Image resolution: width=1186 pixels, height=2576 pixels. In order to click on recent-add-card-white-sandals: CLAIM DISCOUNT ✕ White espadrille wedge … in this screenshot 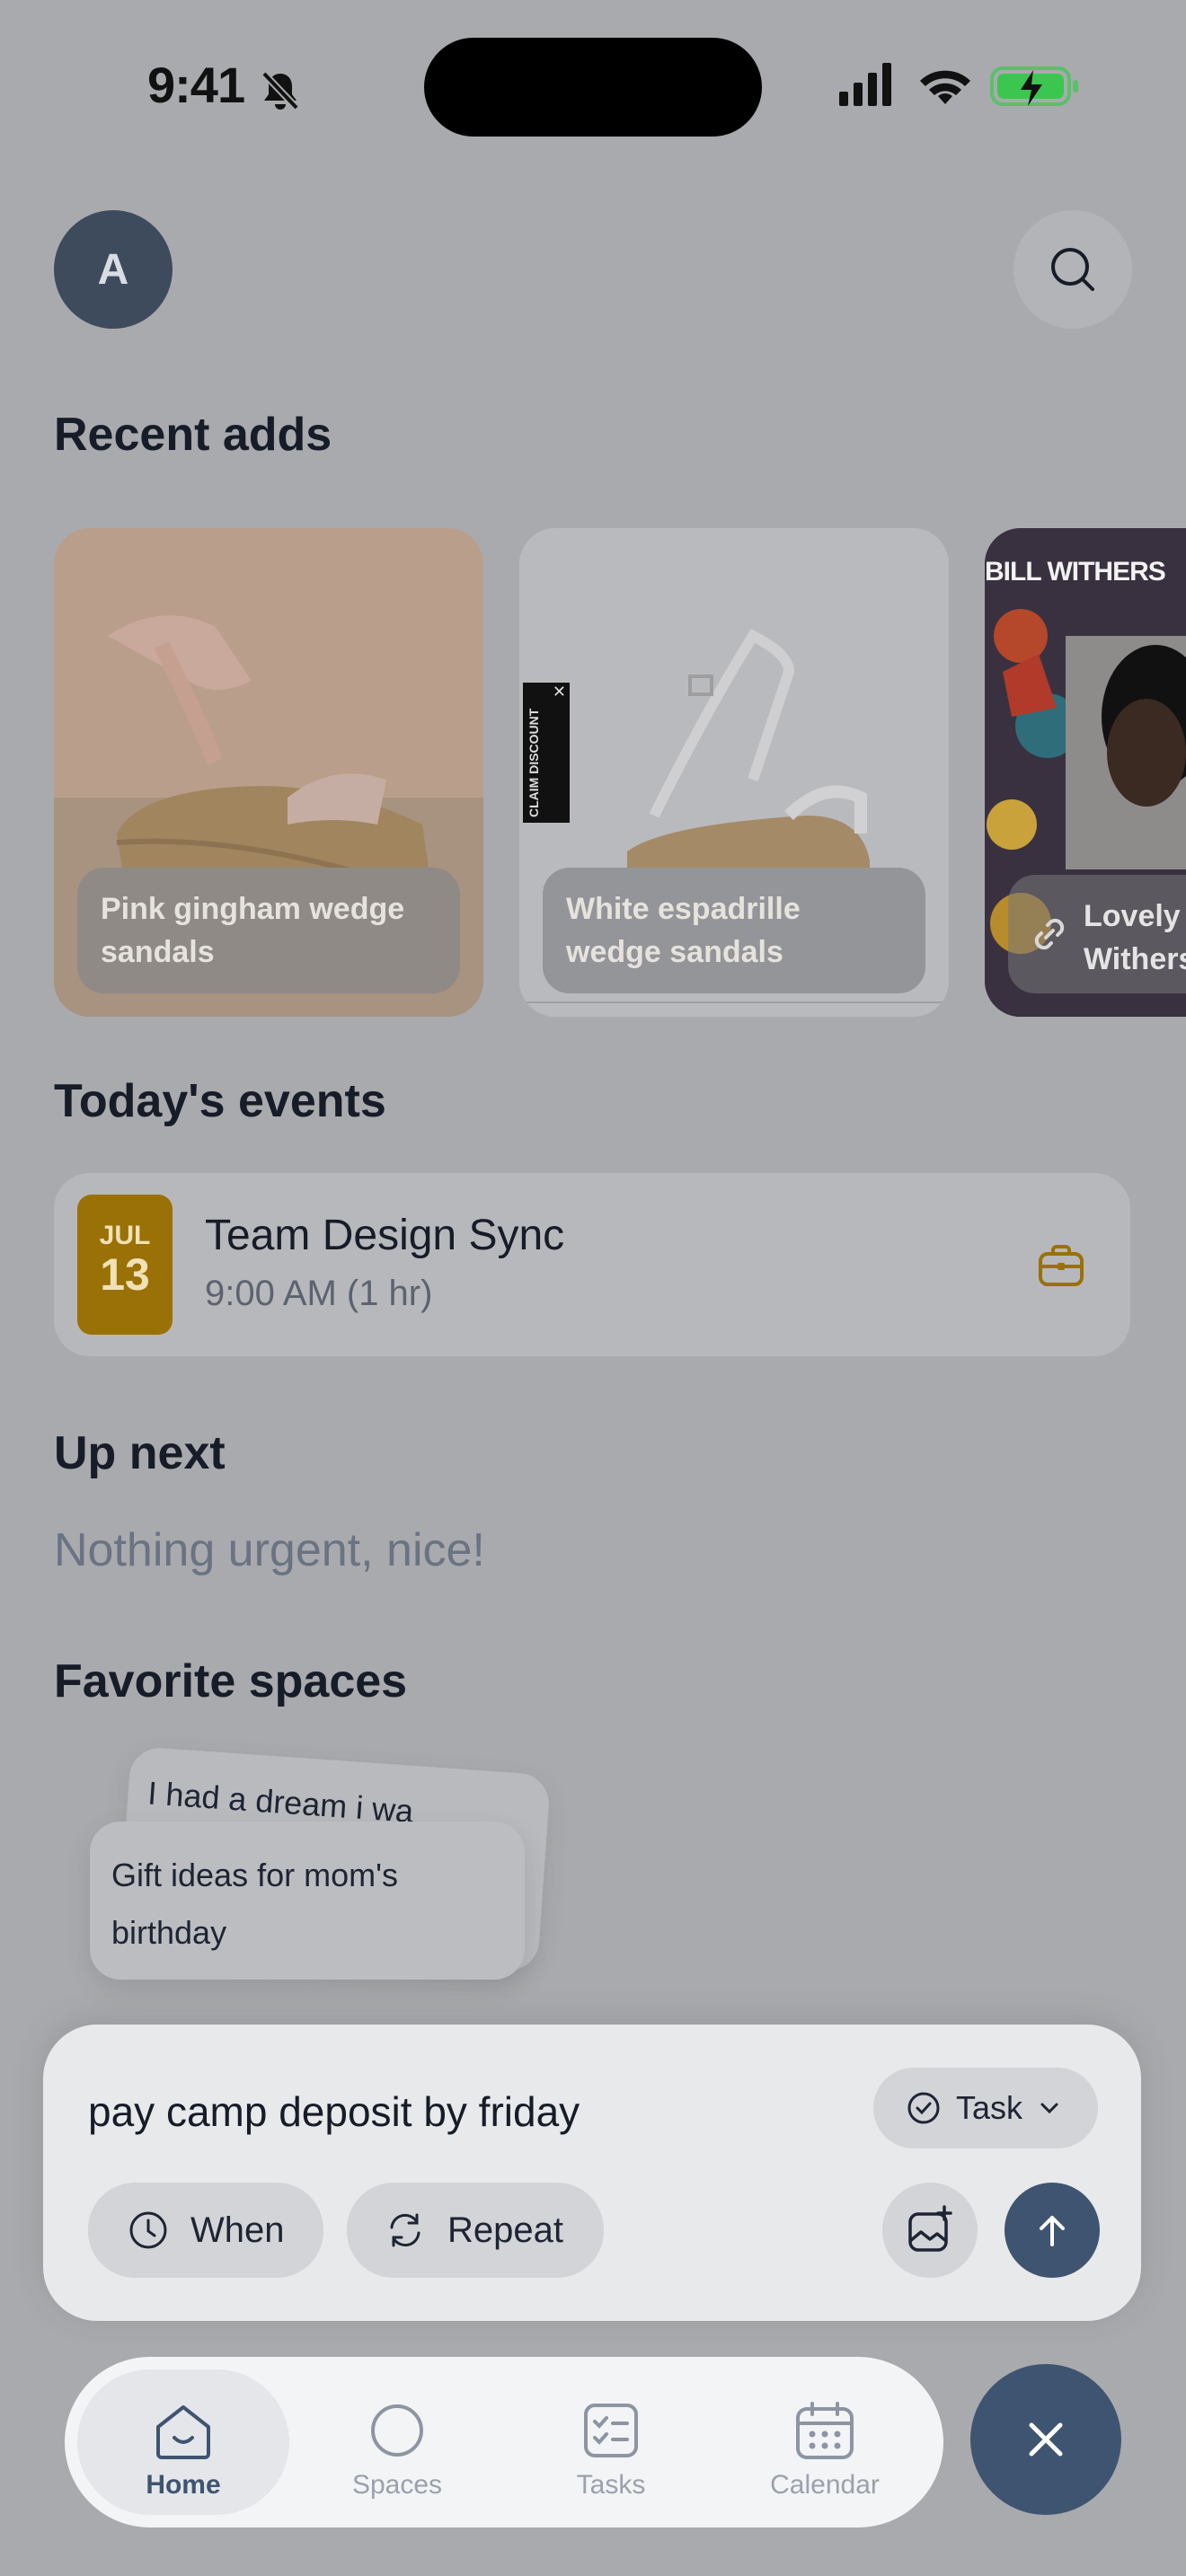, I will do `click(734, 772)`.